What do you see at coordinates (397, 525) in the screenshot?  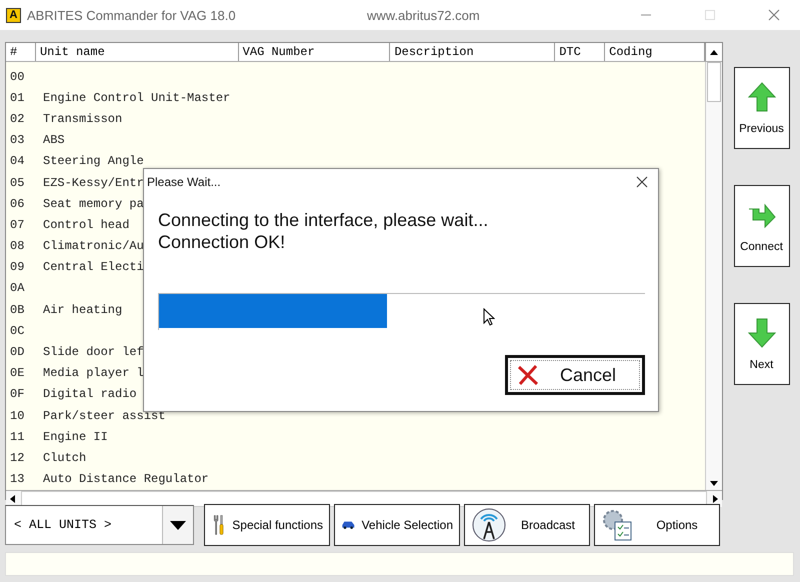 I see `vehicle-selection-button: Vehicle Selection` at bounding box center [397, 525].